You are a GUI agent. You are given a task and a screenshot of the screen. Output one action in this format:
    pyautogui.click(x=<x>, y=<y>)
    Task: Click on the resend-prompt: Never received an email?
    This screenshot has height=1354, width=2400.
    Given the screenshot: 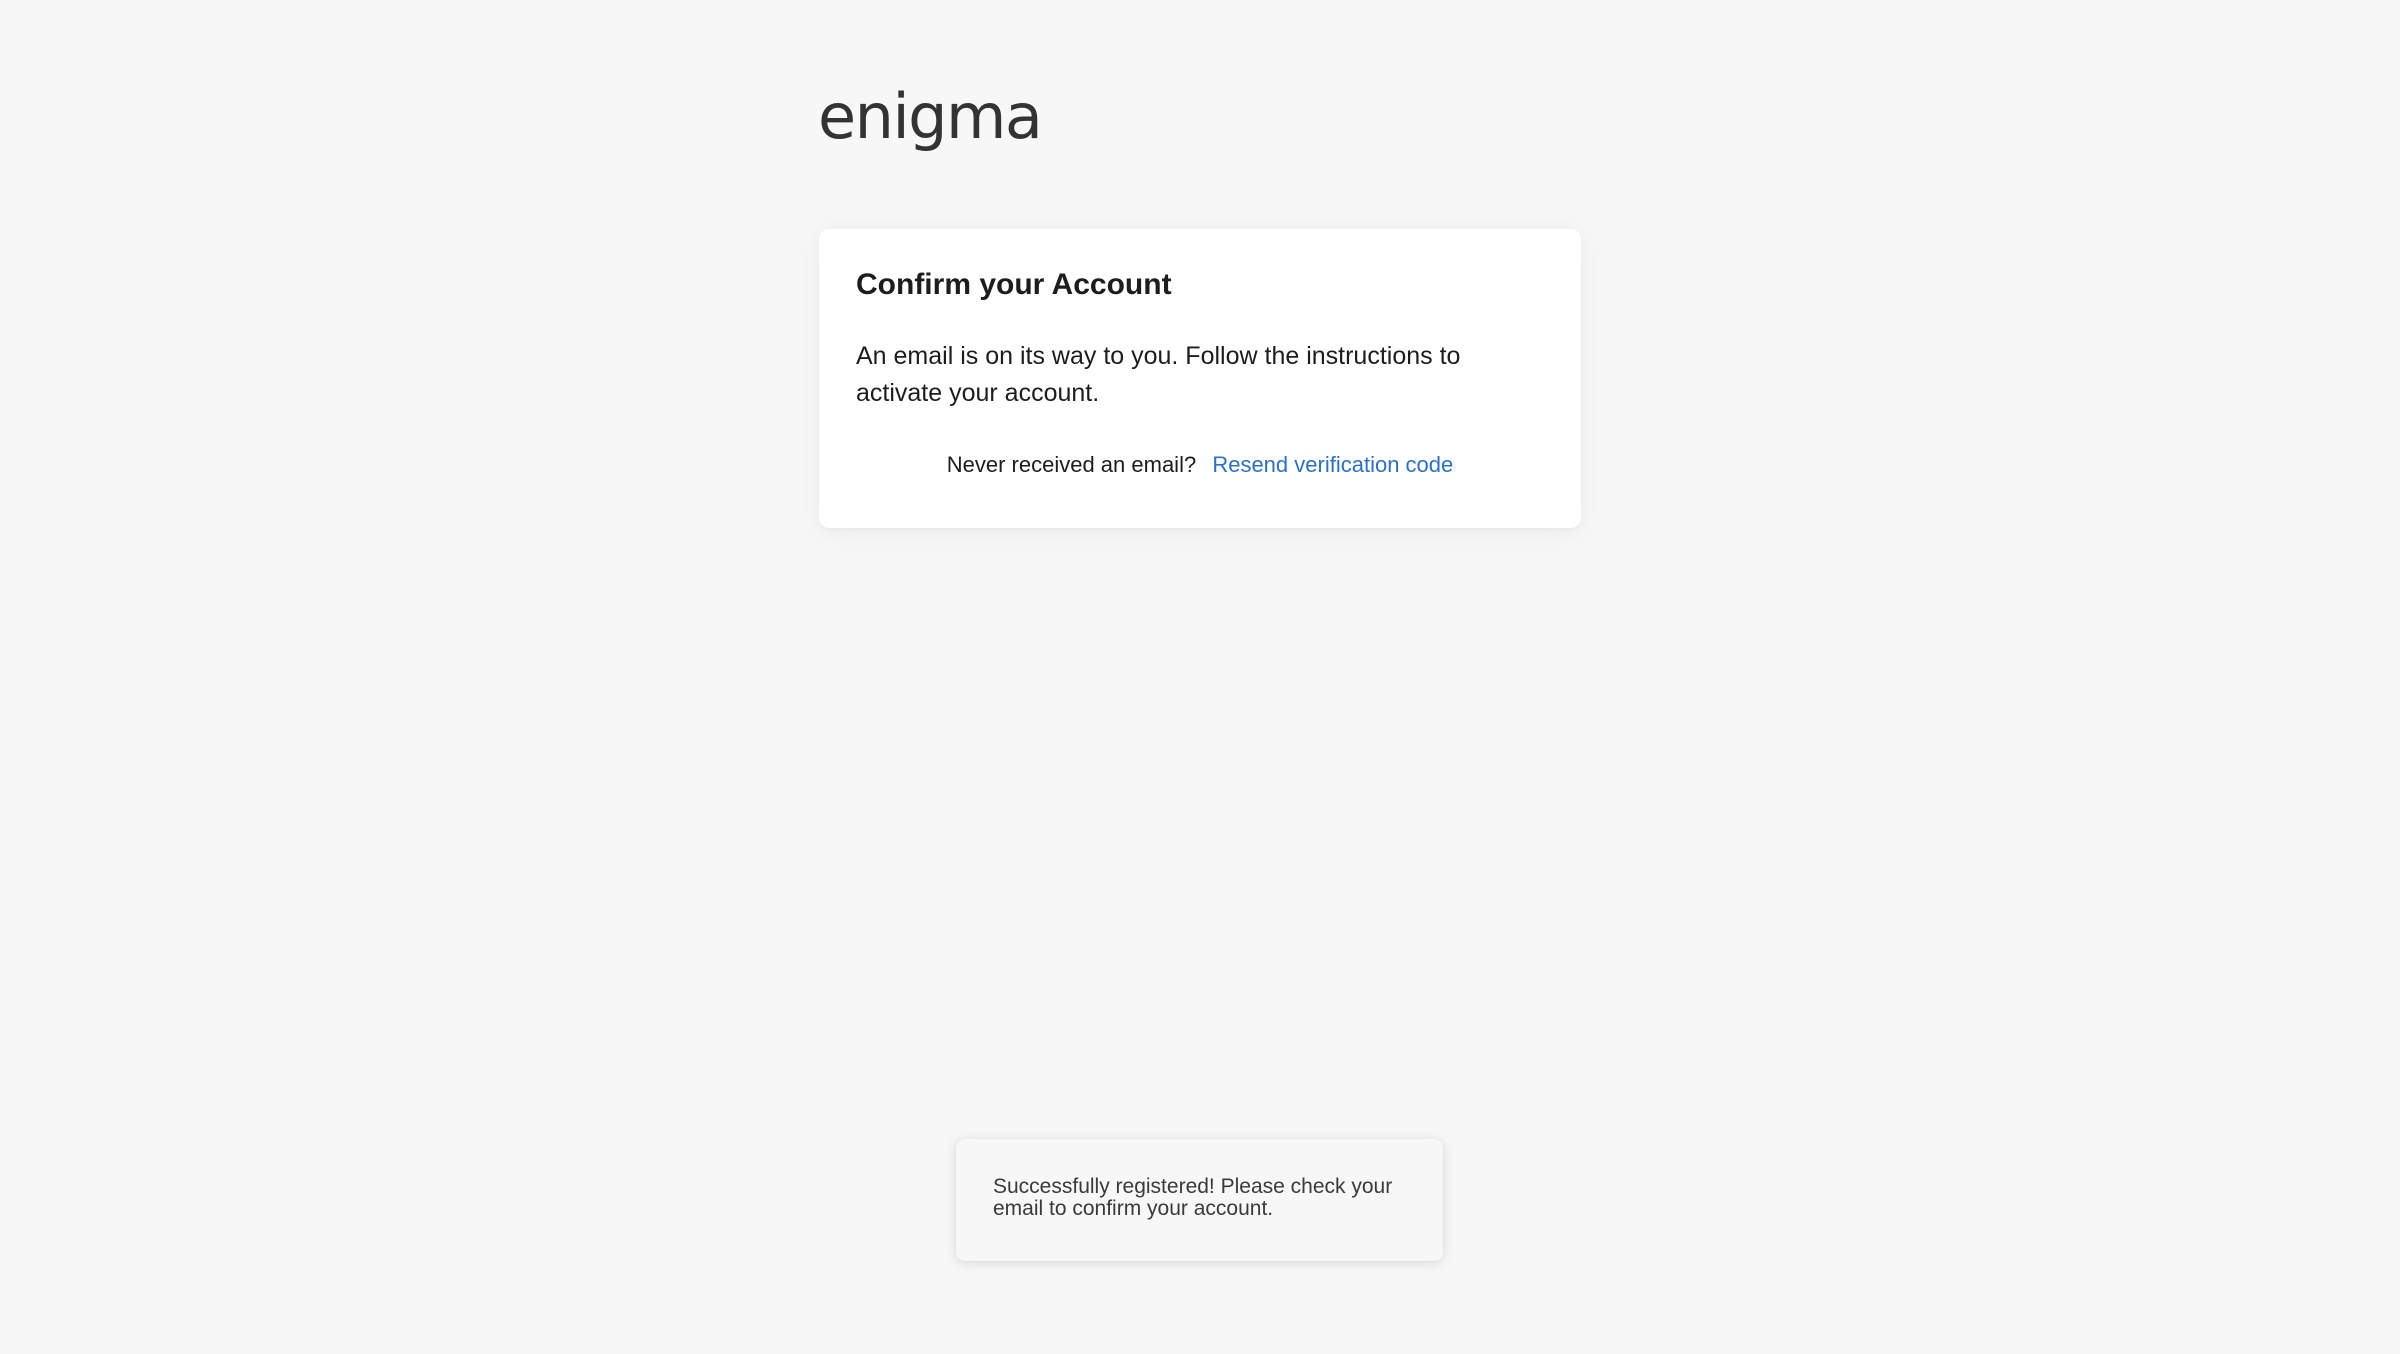 What is the action you would take?
    pyautogui.click(x=1071, y=464)
    